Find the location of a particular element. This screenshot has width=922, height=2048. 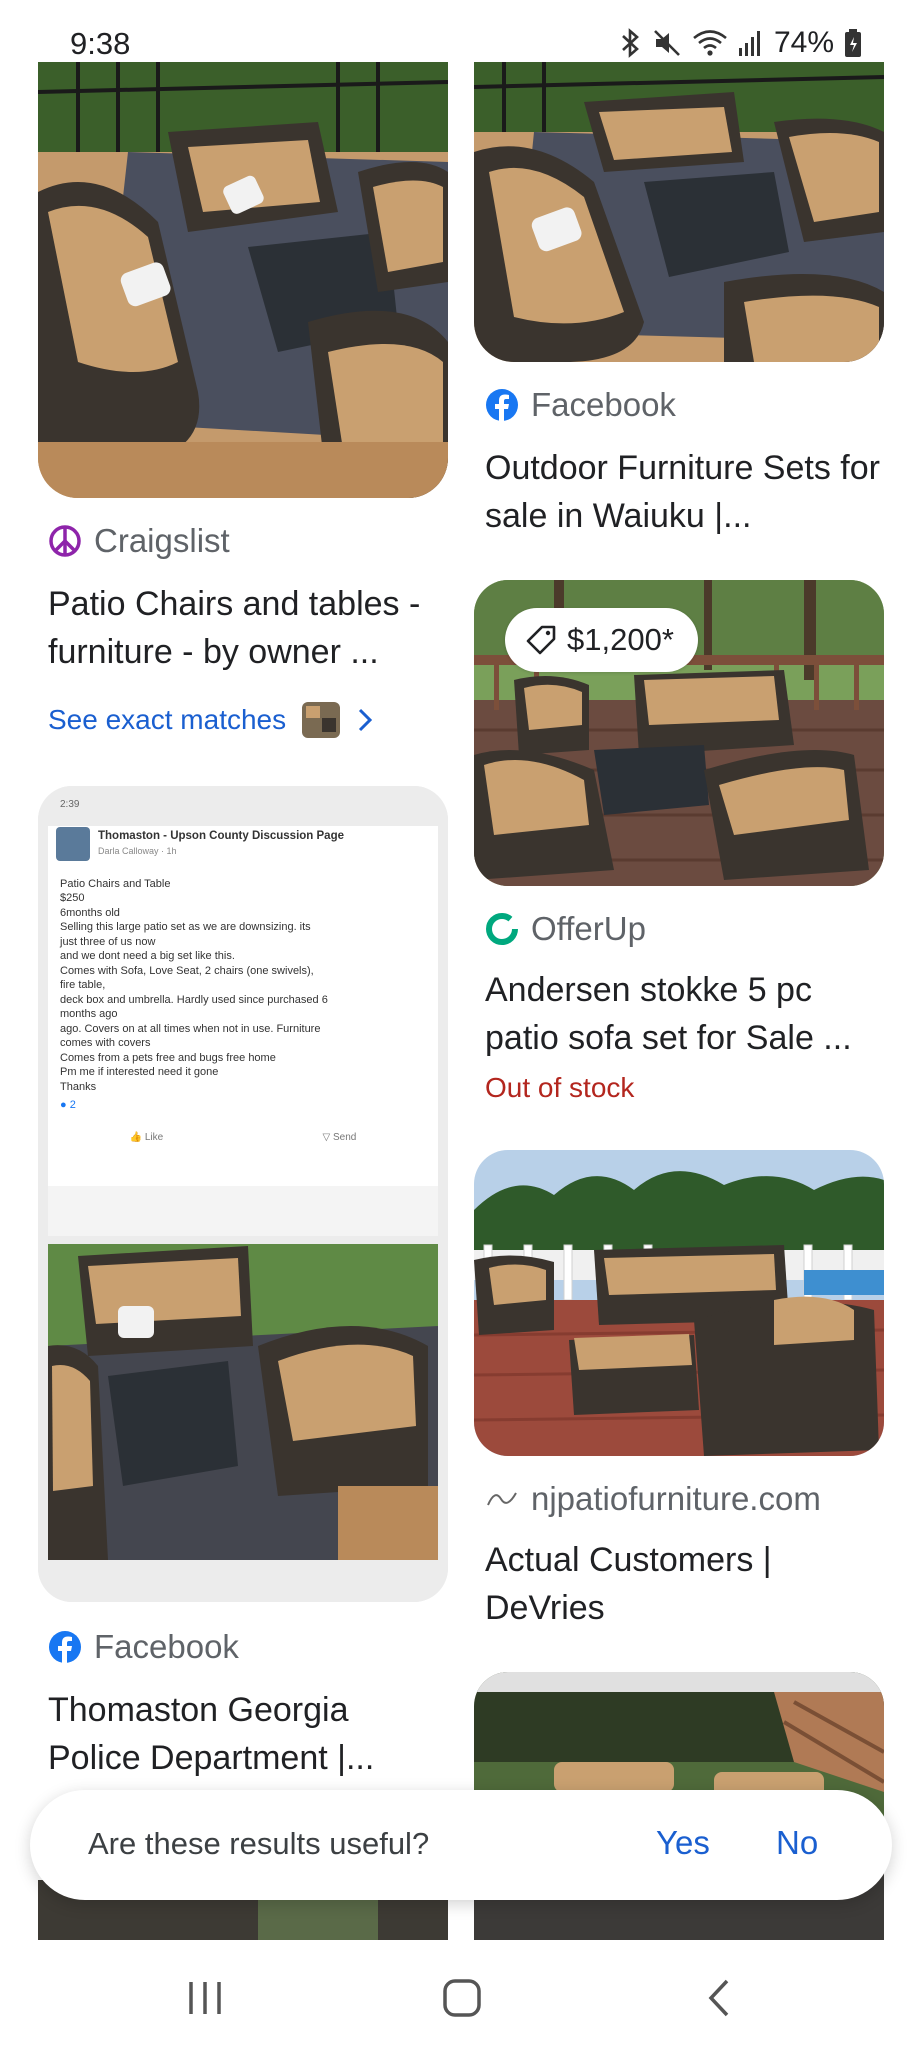

status-time: 9:38 is located at coordinates (100, 43).